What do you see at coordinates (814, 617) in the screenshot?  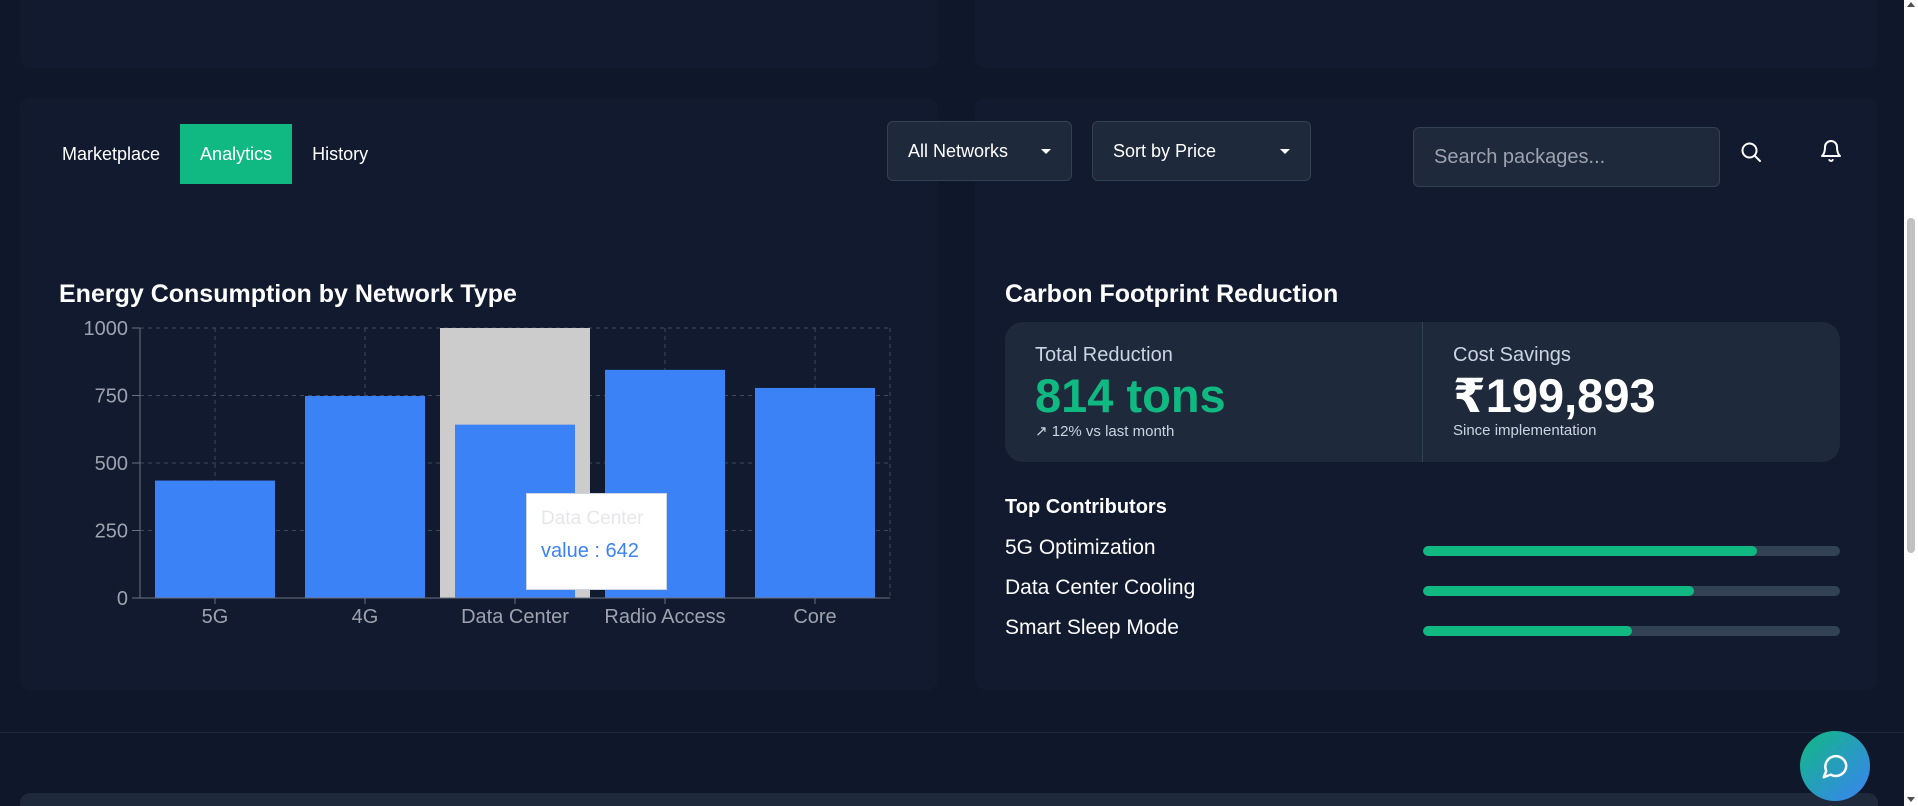 I see `x-tick-label: Core` at bounding box center [814, 617].